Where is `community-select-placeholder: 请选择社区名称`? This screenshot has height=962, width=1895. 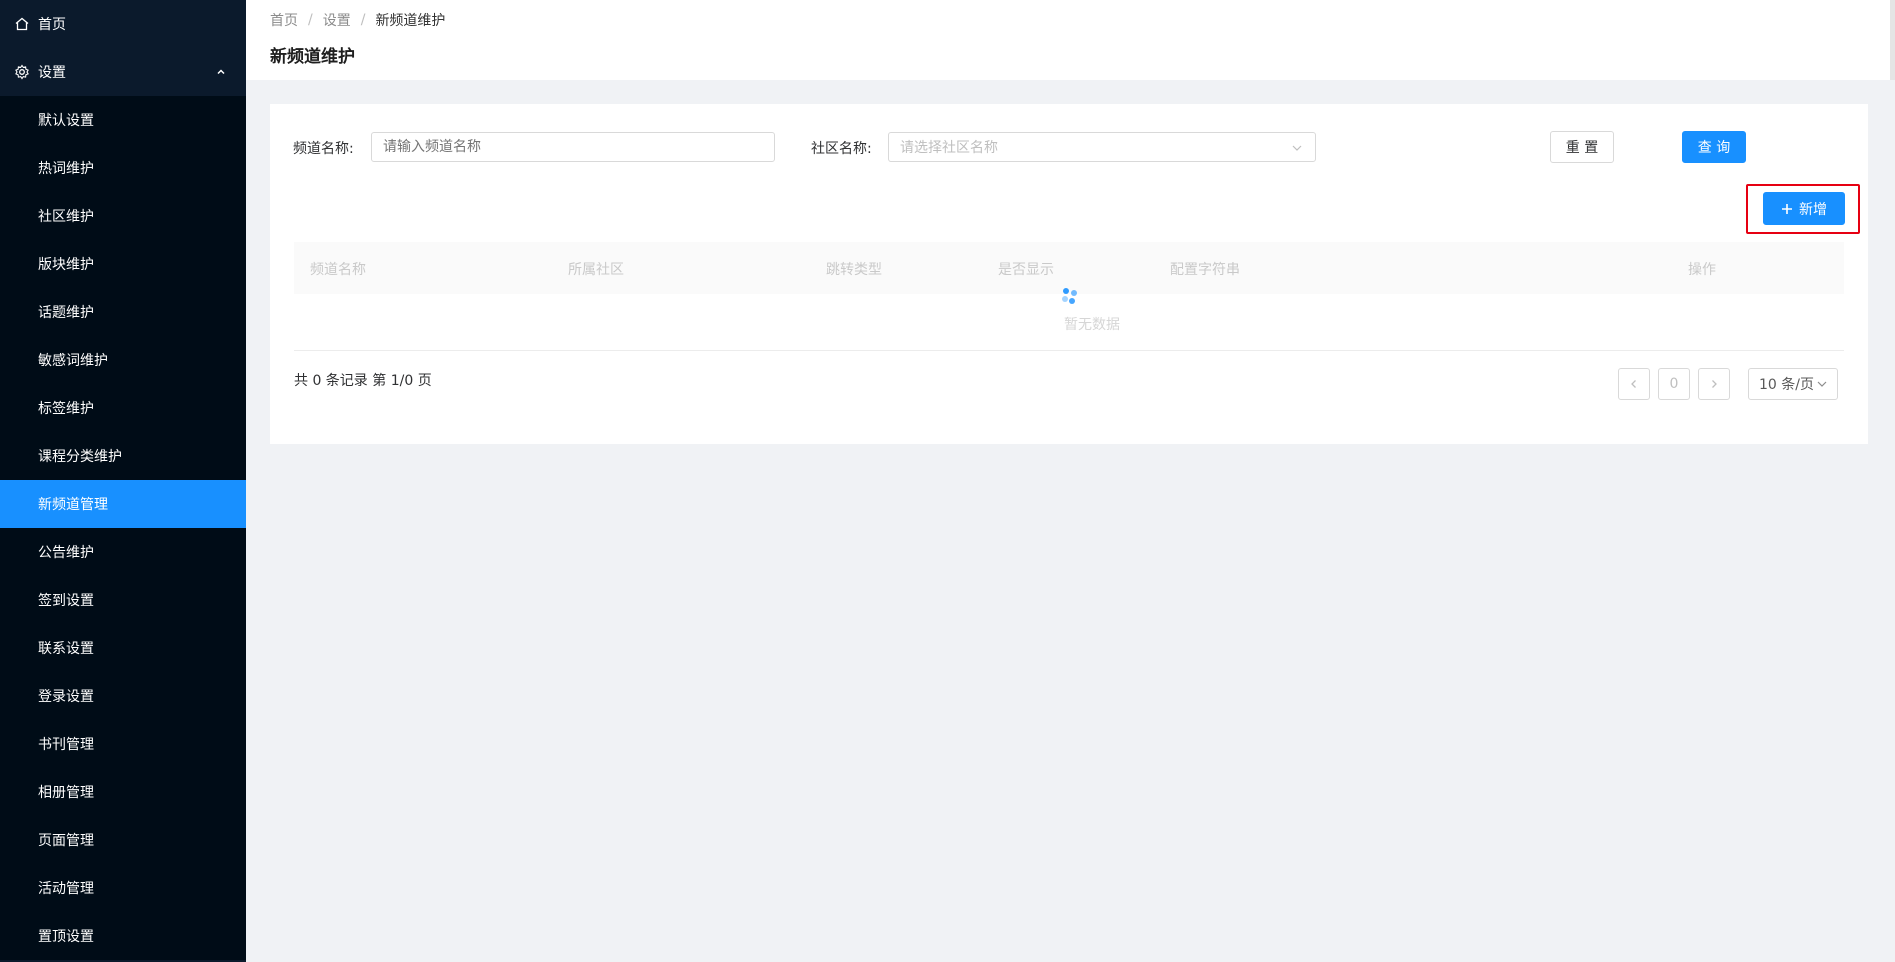 community-select-placeholder: 请选择社区名称 is located at coordinates (949, 148).